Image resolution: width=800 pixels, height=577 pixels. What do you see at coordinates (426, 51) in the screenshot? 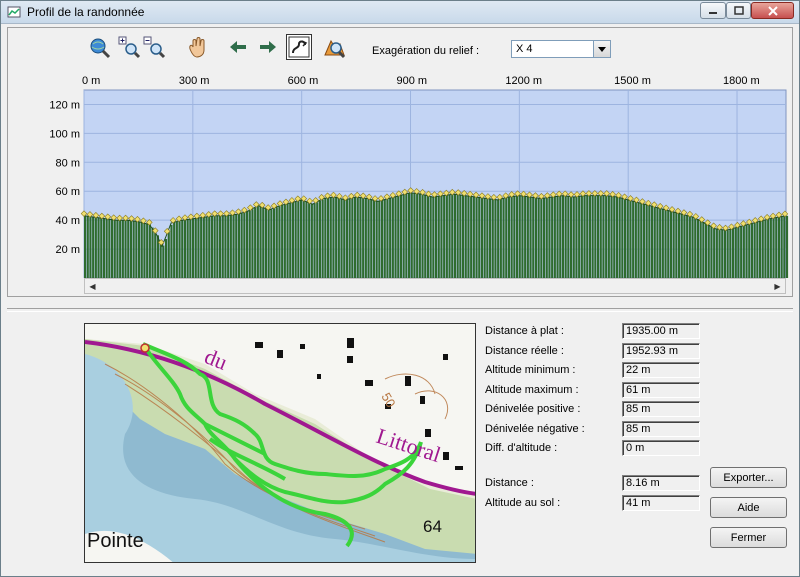
I see `relief-label: Exagération du relief :` at bounding box center [426, 51].